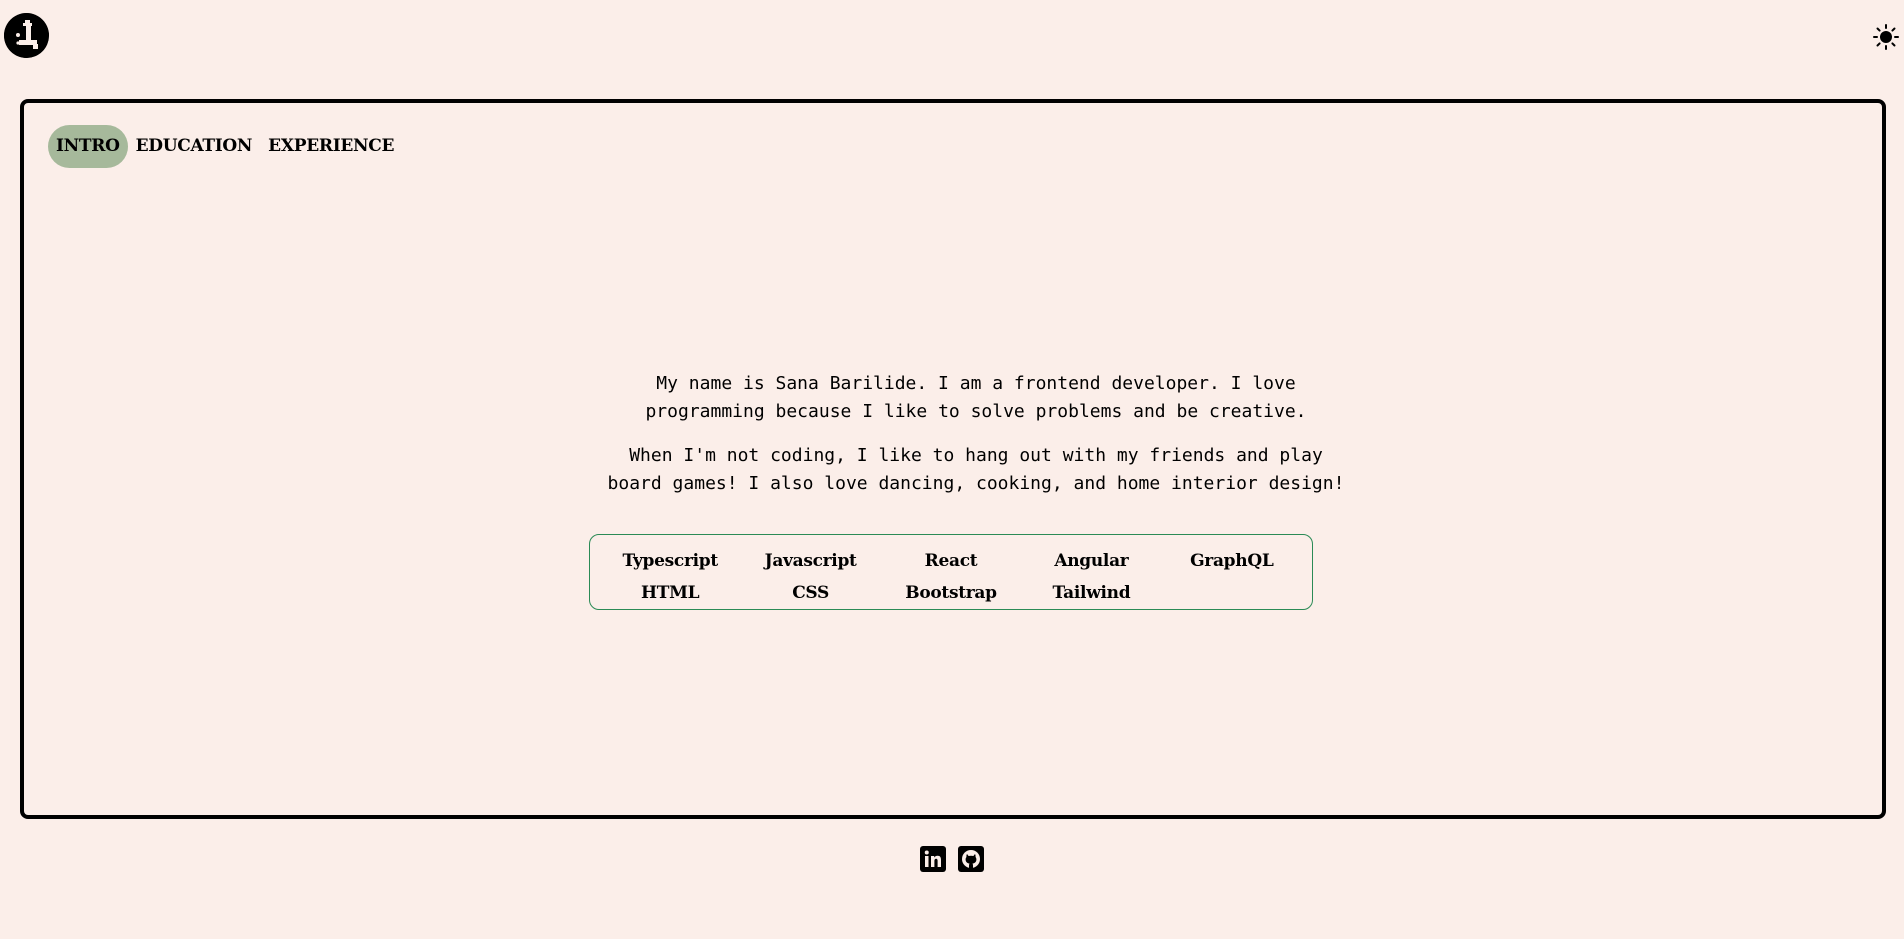 The image size is (1904, 939). I want to click on tab-intro: INTRO, so click(88, 146).